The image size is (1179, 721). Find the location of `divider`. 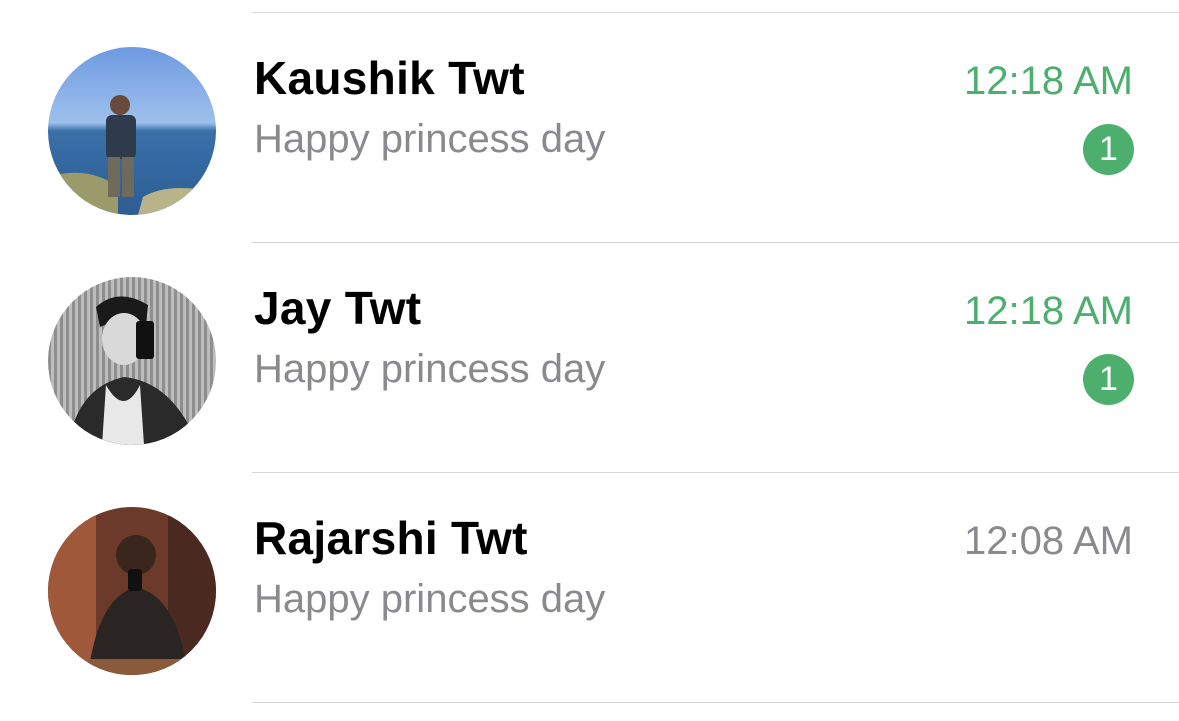

divider is located at coordinates (715, 702).